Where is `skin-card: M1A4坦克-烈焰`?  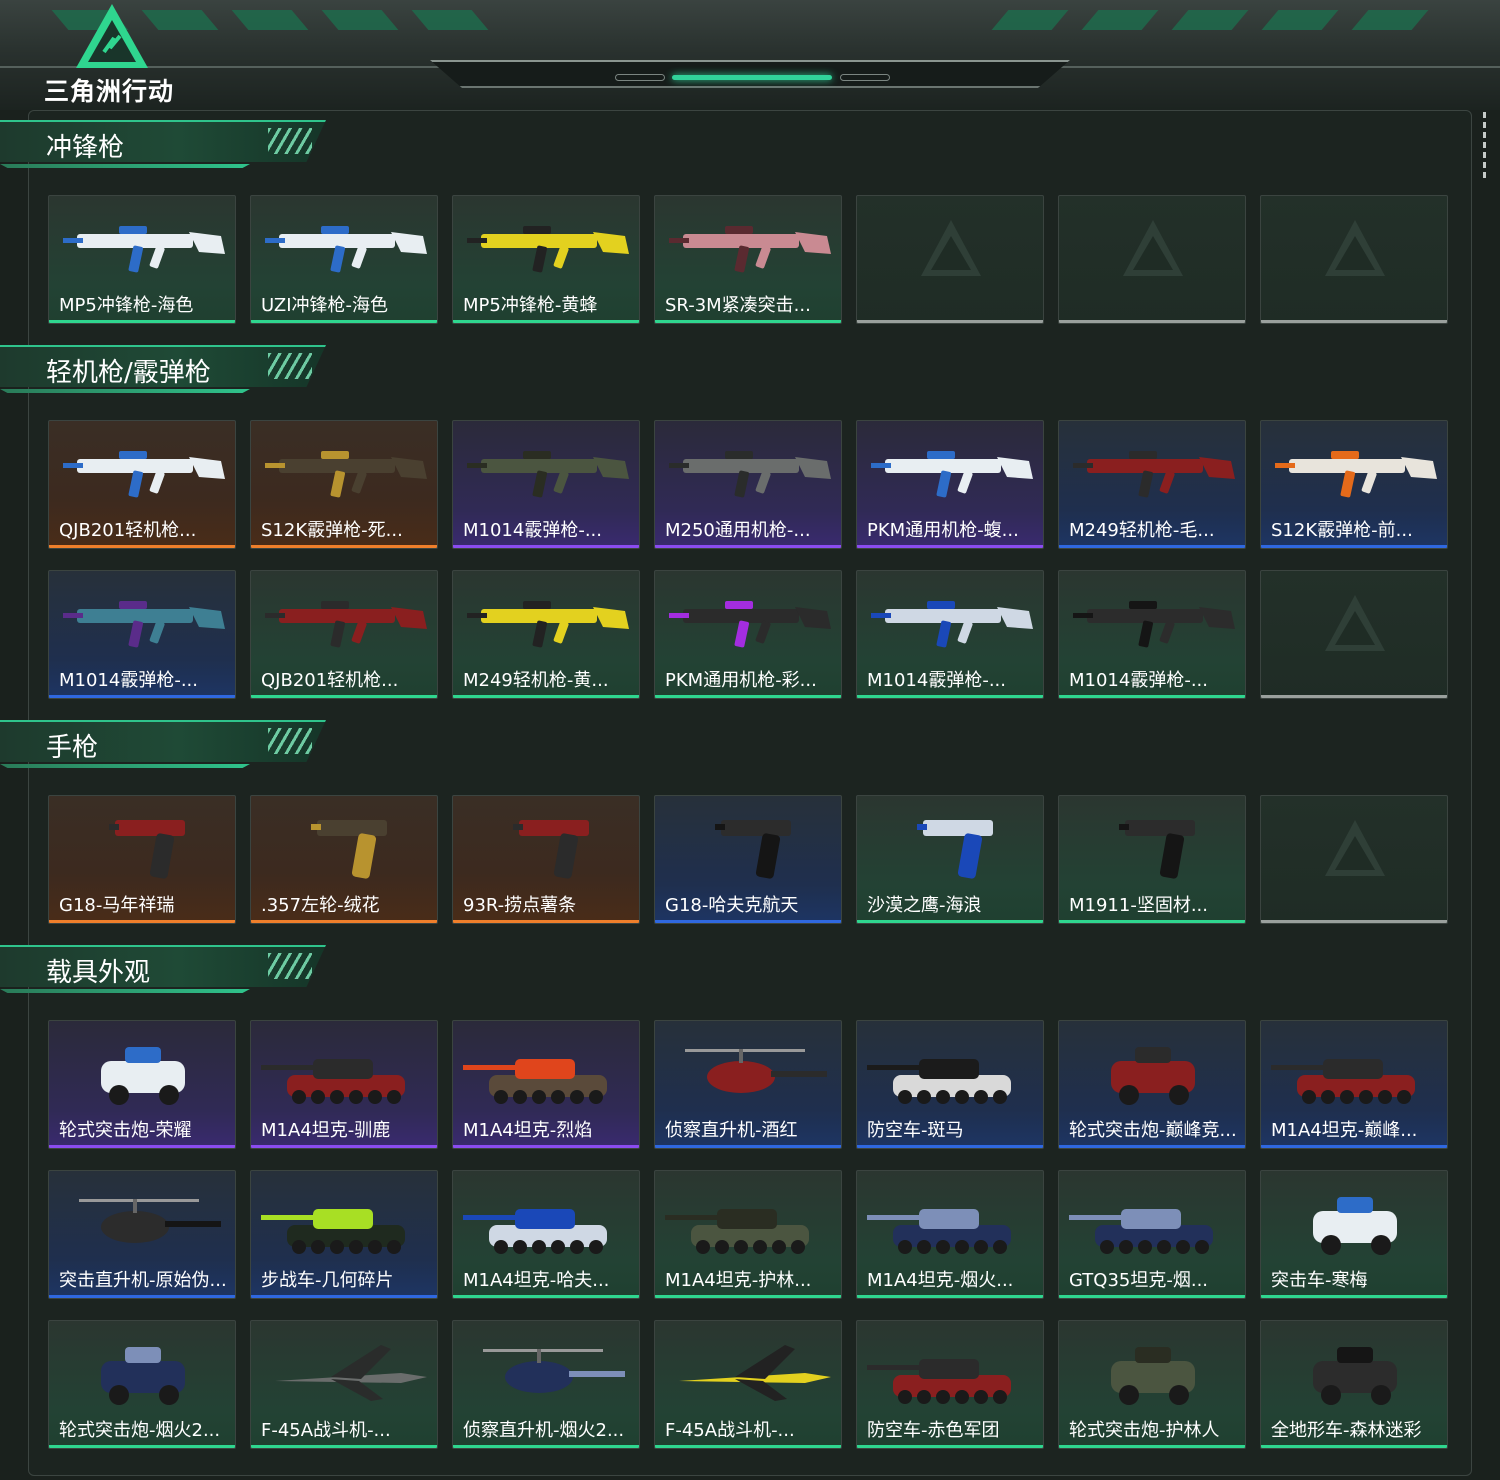 skin-card: M1A4坦克-烈焰 is located at coordinates (546, 1084).